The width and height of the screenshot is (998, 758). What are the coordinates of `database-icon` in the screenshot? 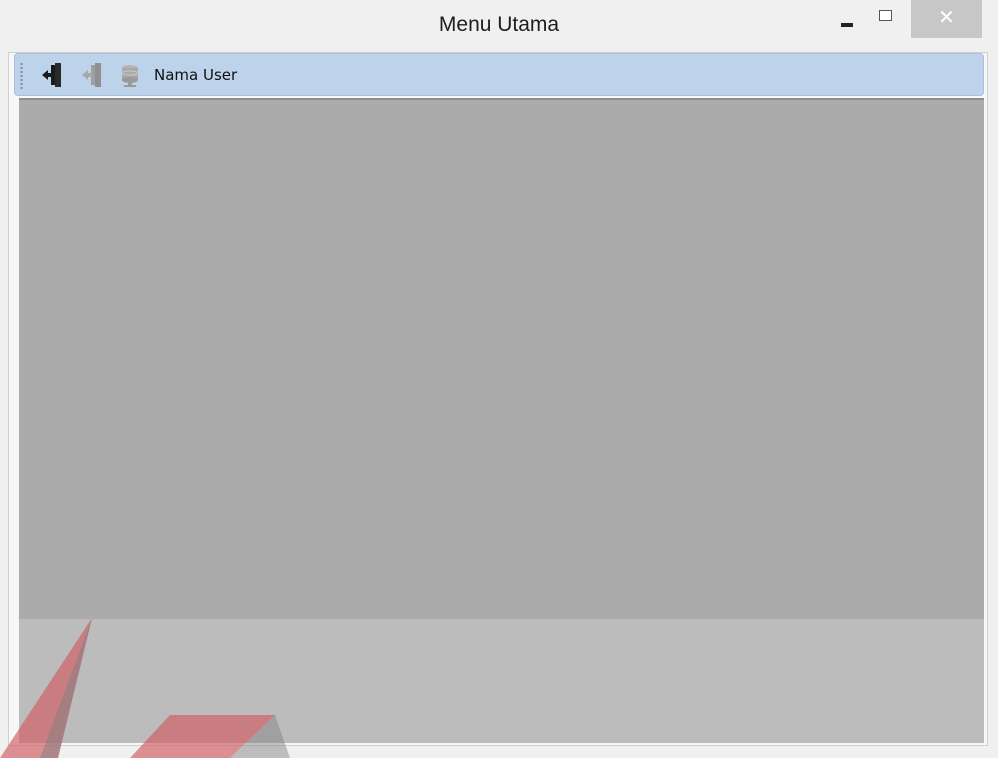 It's located at (130, 76).